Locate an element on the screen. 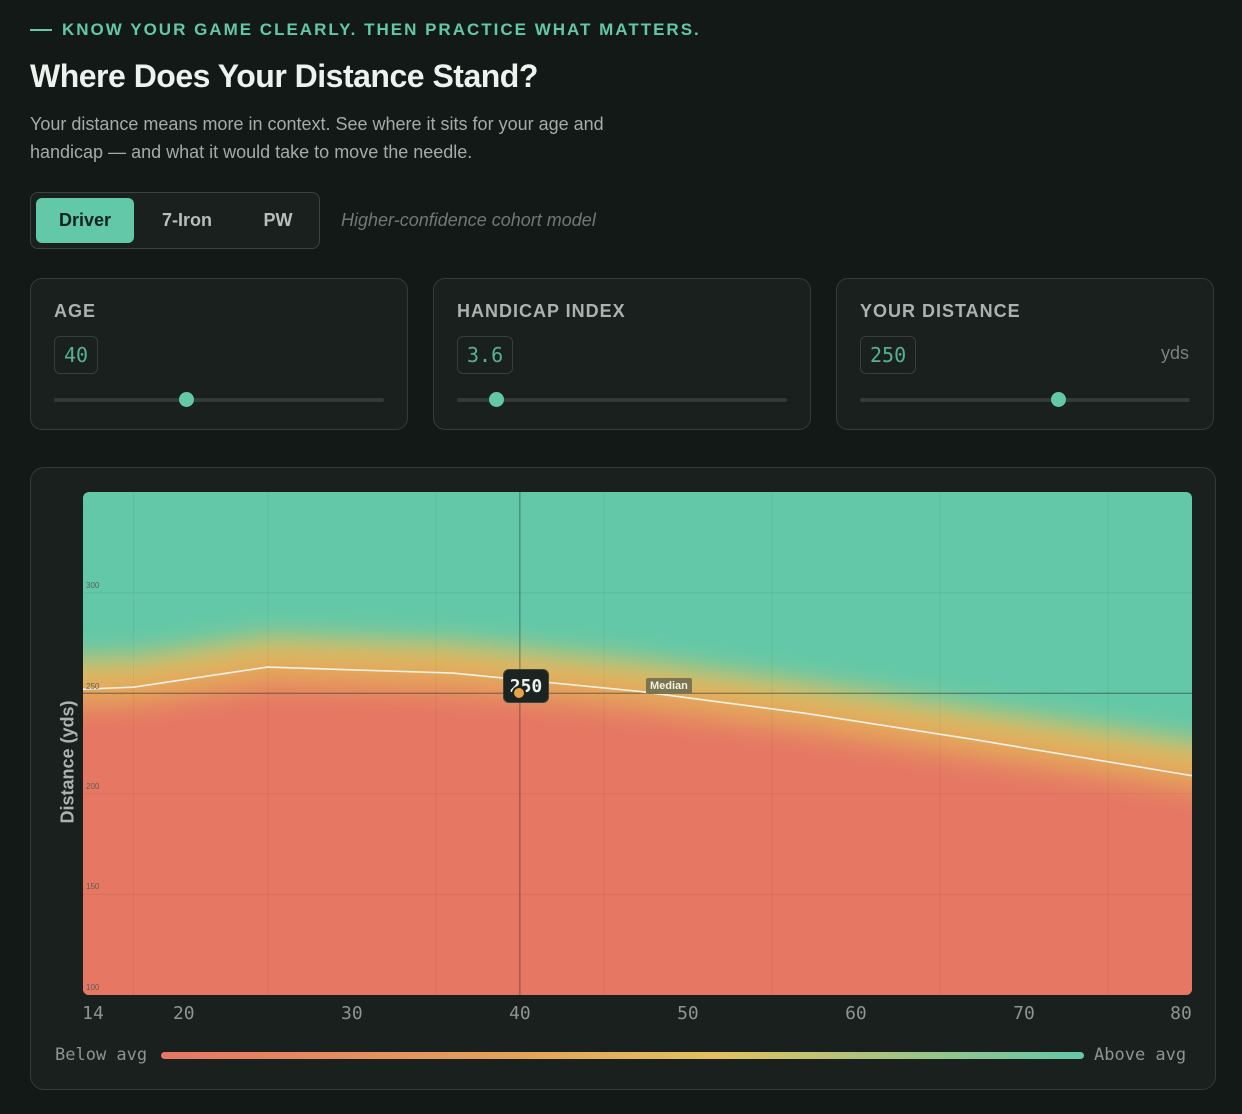  legend-above-label: Above avg is located at coordinates (1140, 1055).